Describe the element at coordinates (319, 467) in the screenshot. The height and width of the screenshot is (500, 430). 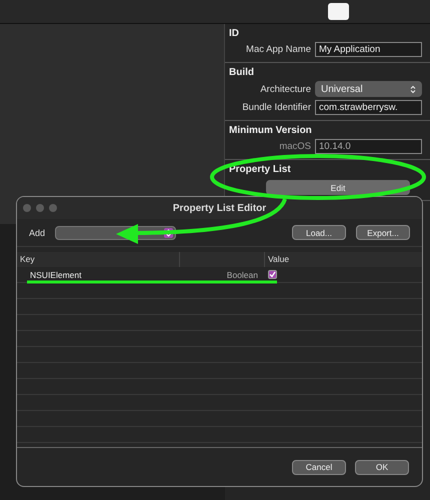
I see `cancel-button: Cancel` at that location.